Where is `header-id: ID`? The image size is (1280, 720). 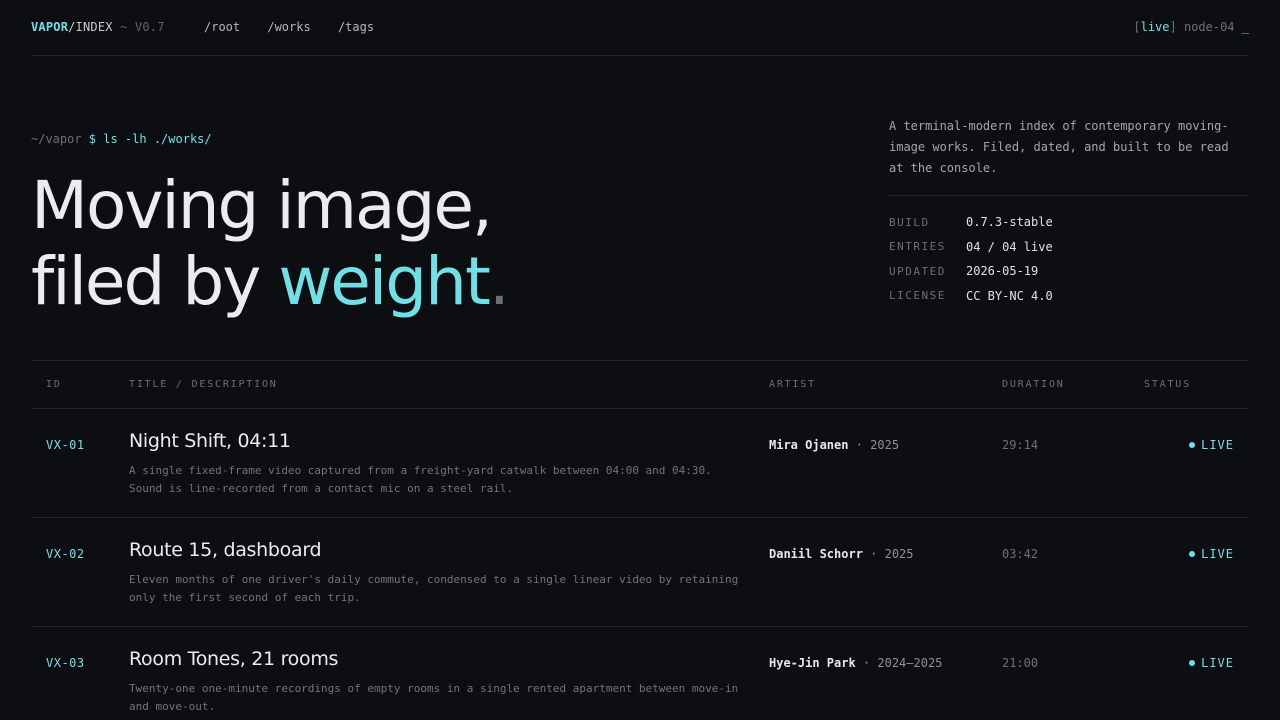 header-id: ID is located at coordinates (54, 384).